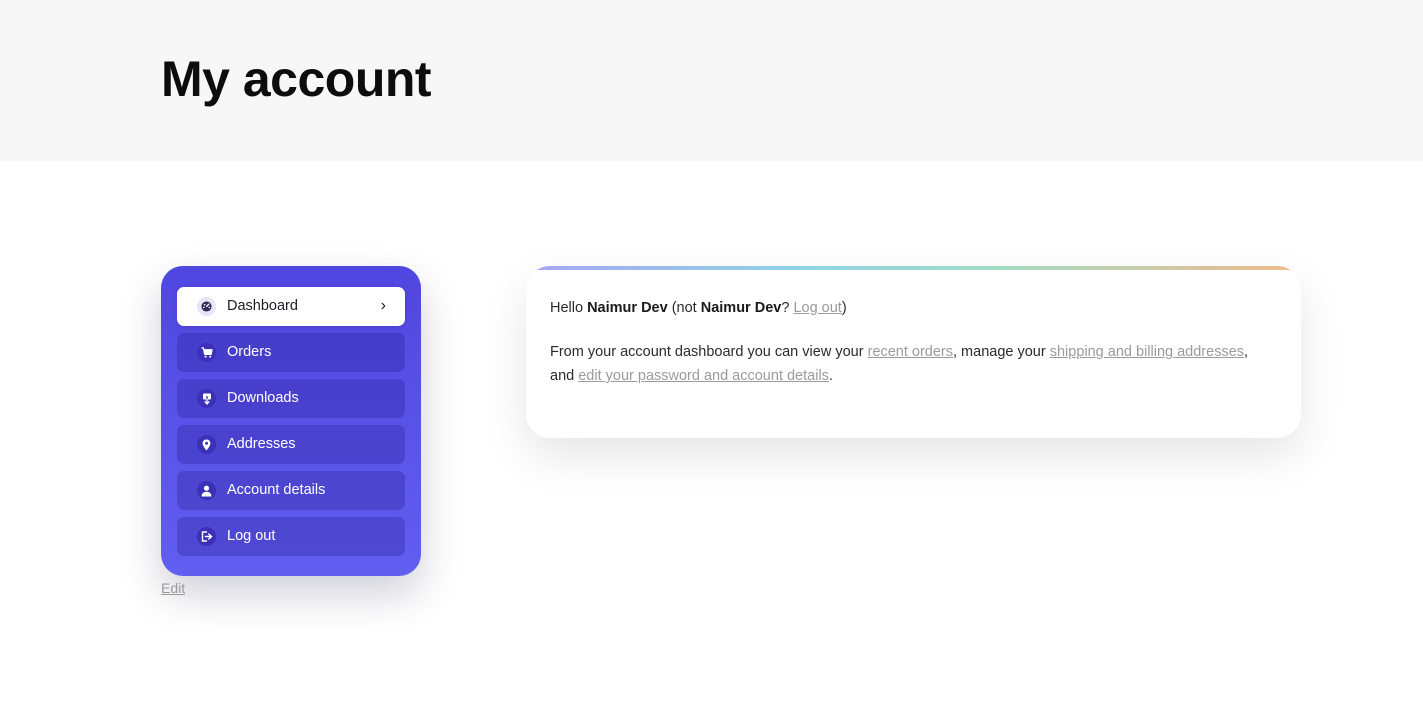 This screenshot has height=712, width=1423. I want to click on dashboard-icon, so click(206, 306).